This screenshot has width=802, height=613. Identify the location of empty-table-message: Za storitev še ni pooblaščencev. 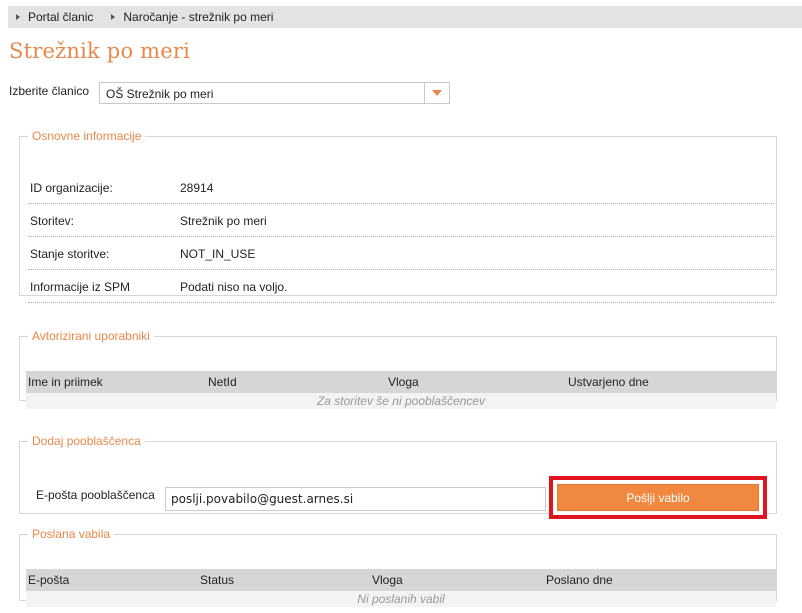
(401, 401).